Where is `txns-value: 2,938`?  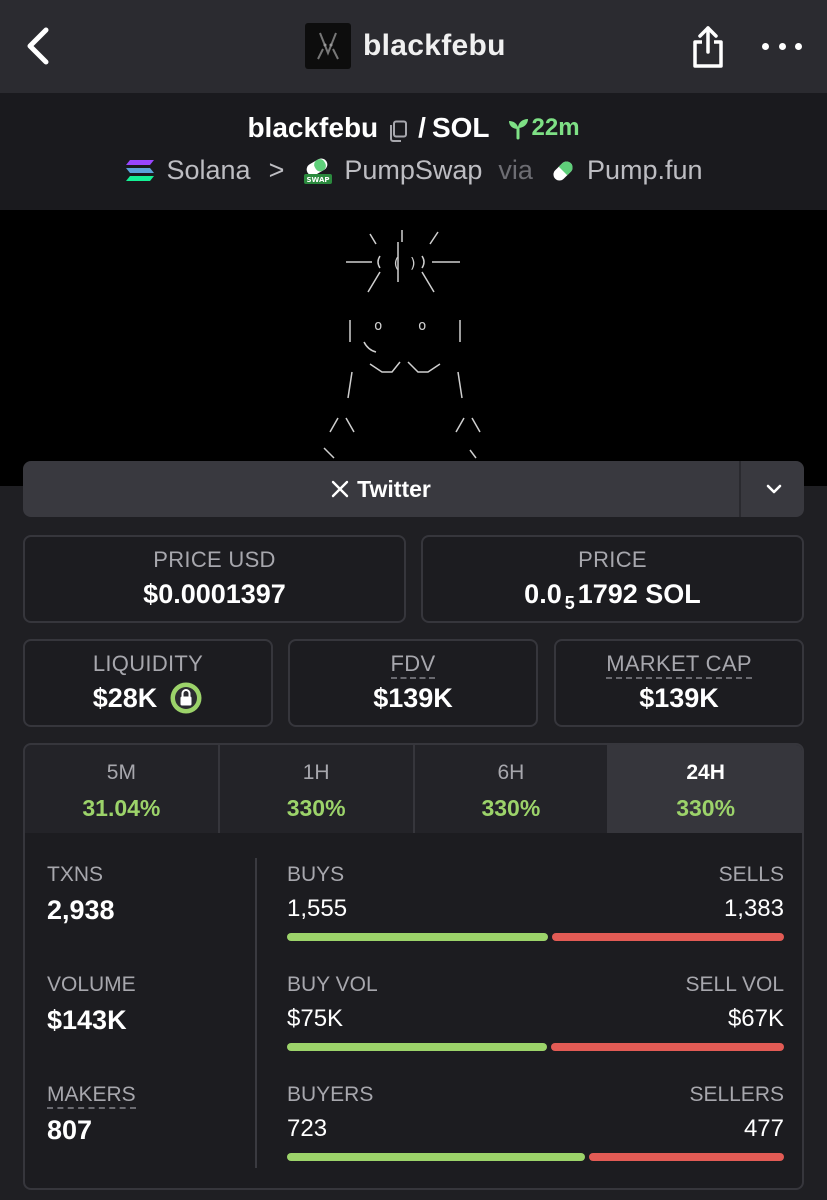
txns-value: 2,938 is located at coordinates (81, 910).